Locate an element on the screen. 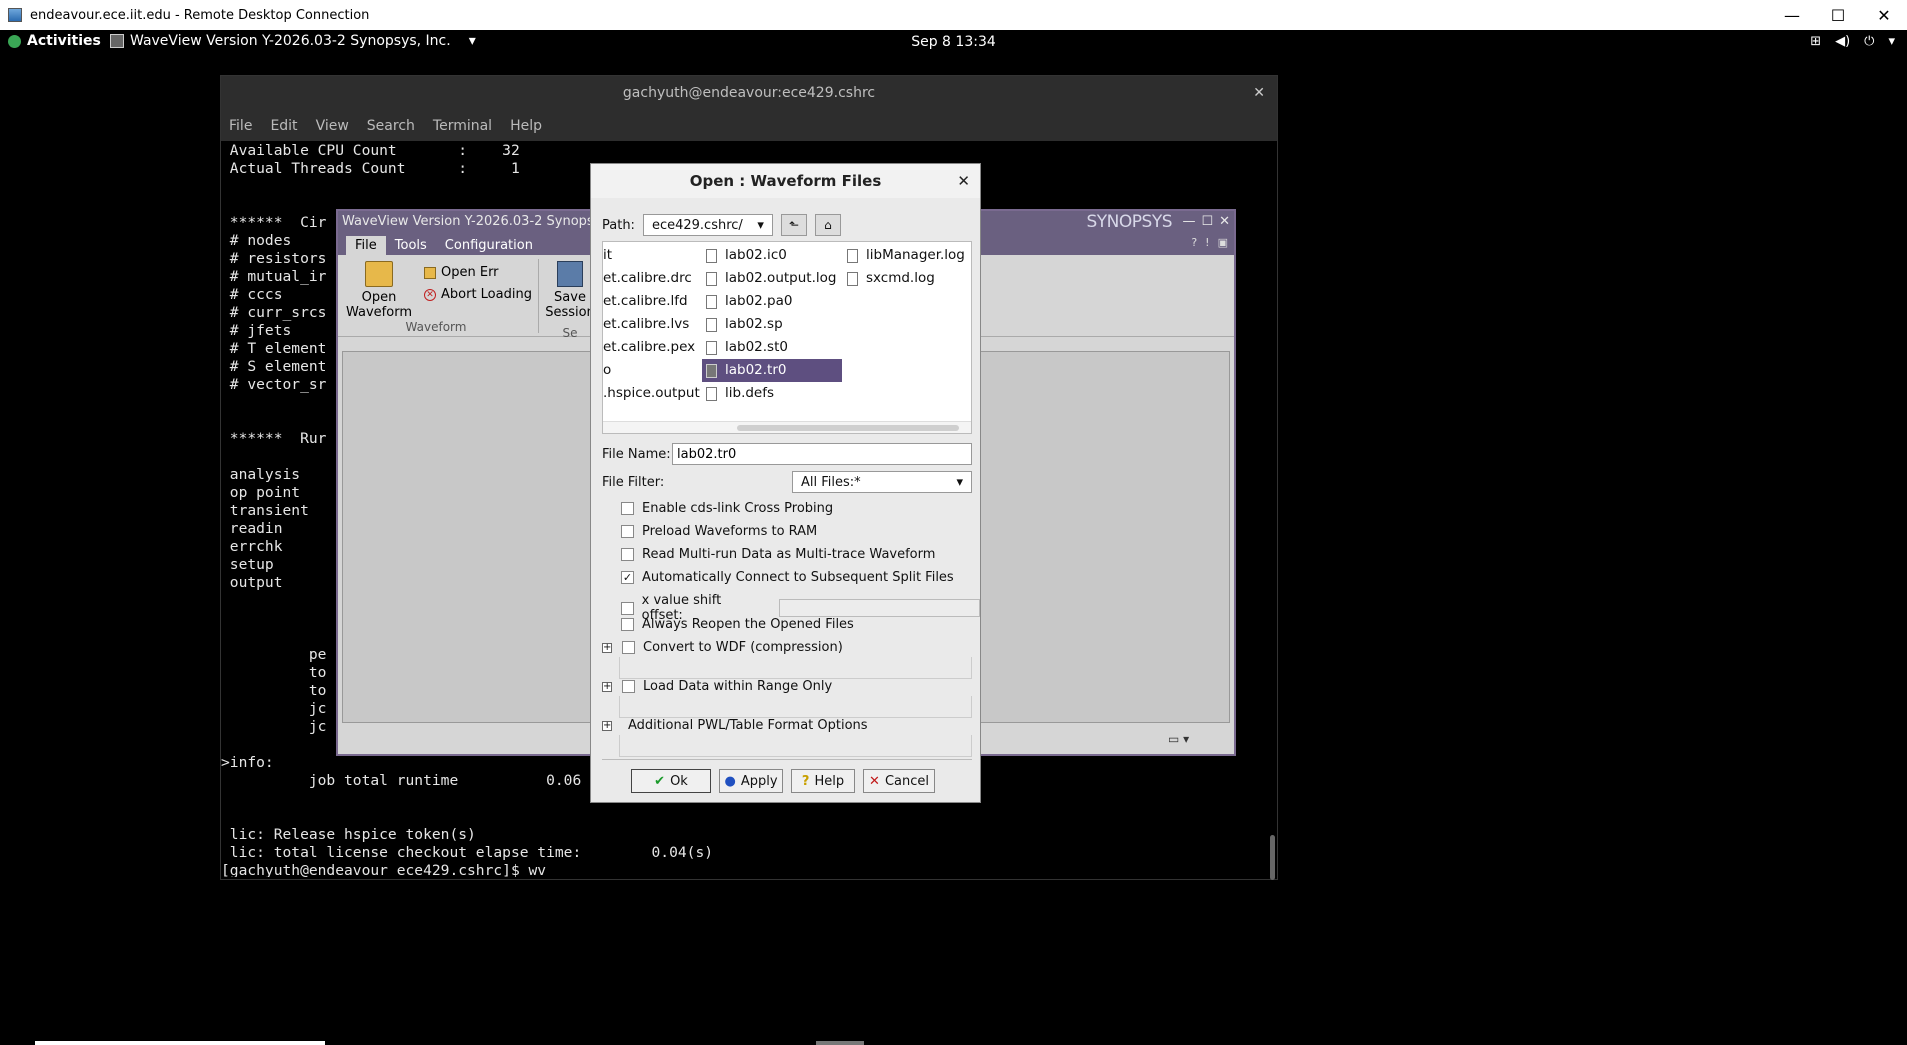 The image size is (1907, 1045). file-list-item: lab02.pa0 is located at coordinates (772, 301).